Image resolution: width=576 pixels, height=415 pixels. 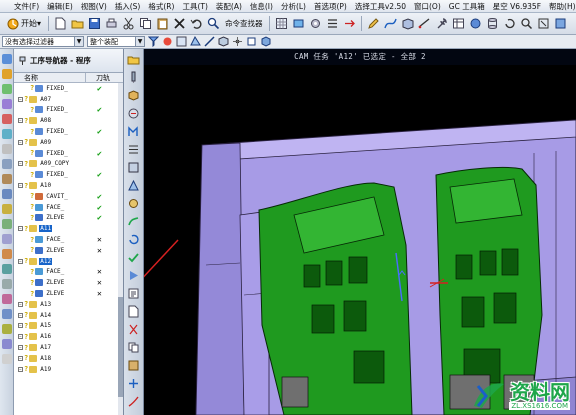 I want to click on system-materials-icon, so click(x=7, y=164).